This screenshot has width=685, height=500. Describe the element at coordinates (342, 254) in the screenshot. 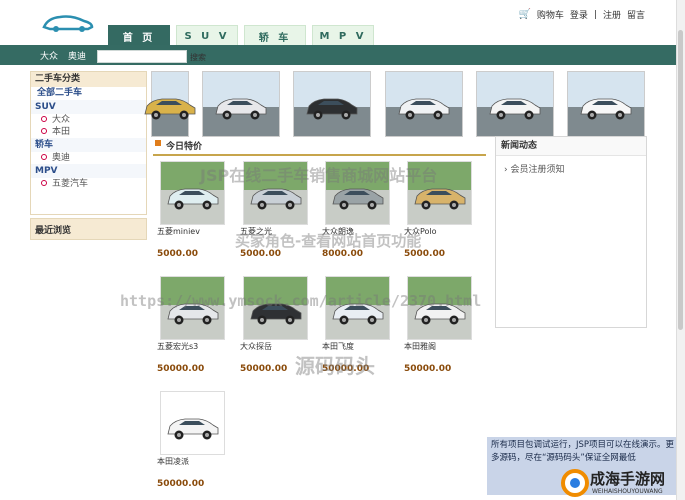

I see `car-price: 8000.00` at that location.